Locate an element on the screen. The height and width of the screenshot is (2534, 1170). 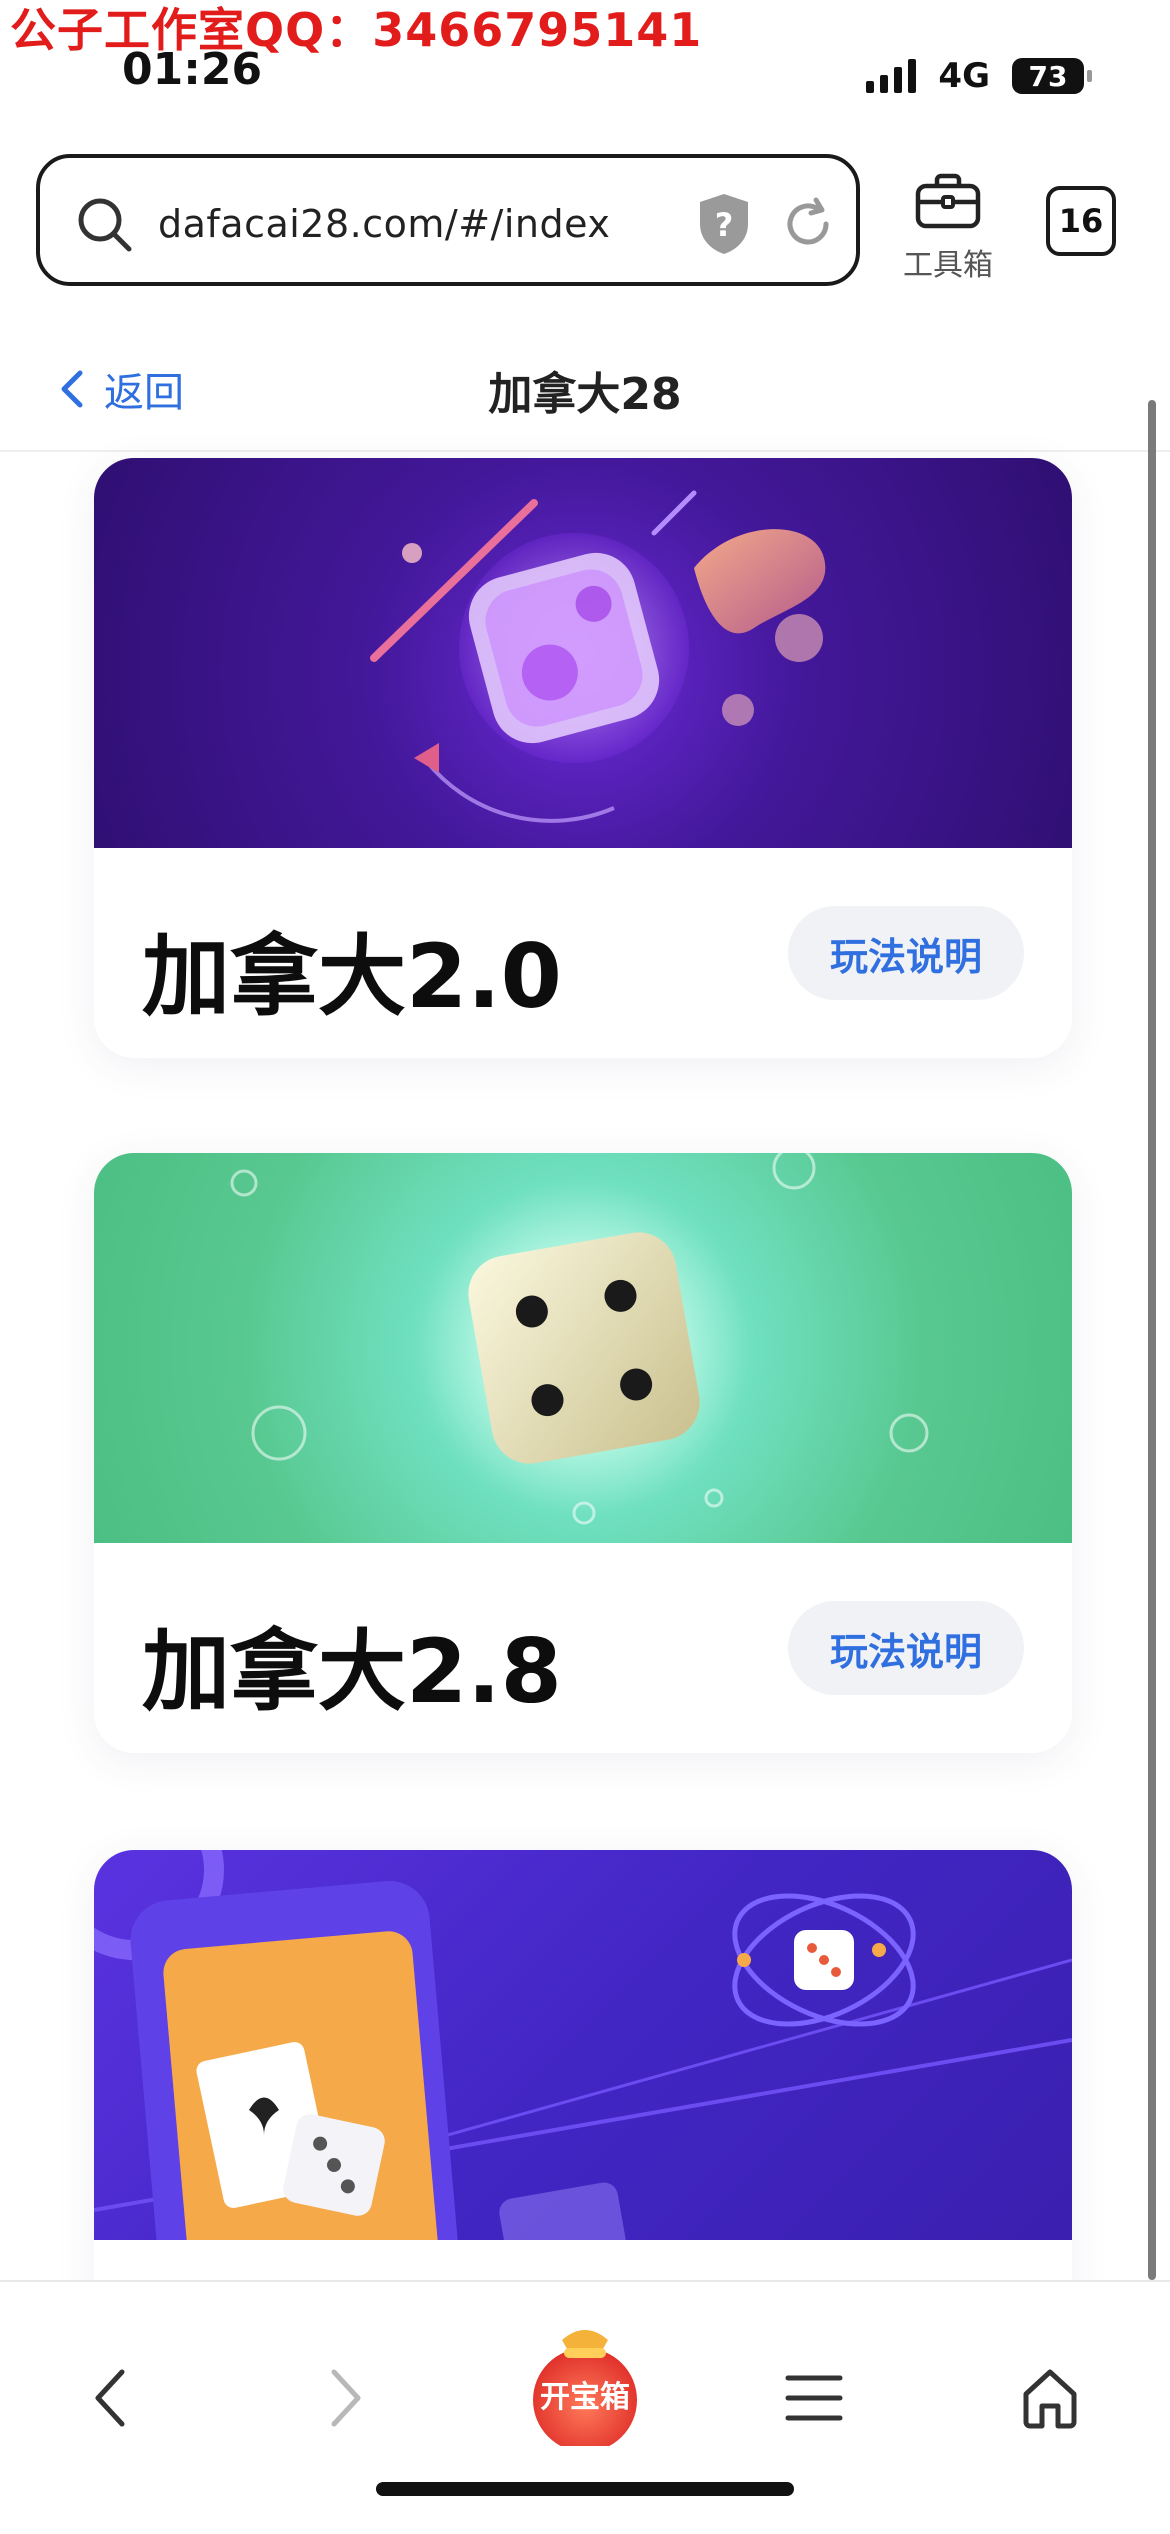
toolbox-icon is located at coordinates (948, 201).